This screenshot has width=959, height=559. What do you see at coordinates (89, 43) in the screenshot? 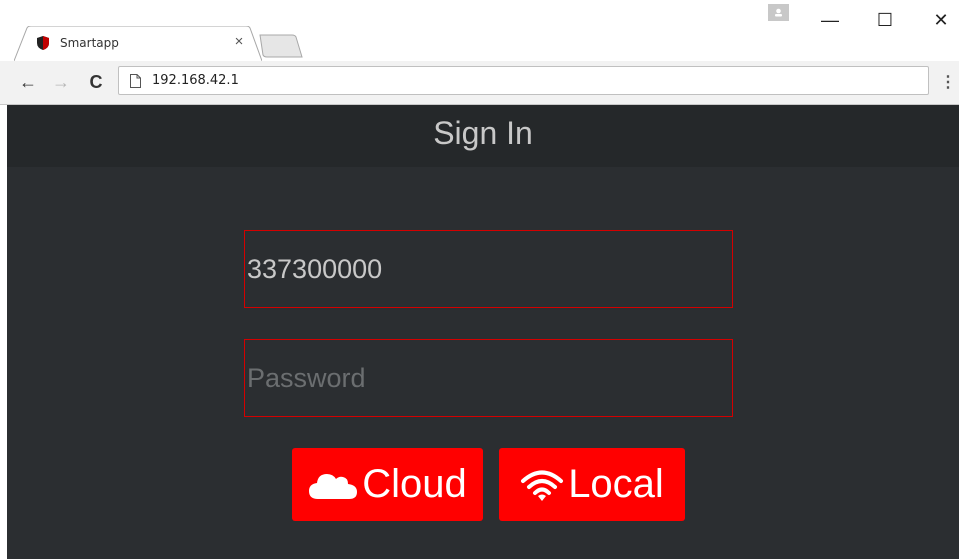
I see `tab-title: Smartapp` at bounding box center [89, 43].